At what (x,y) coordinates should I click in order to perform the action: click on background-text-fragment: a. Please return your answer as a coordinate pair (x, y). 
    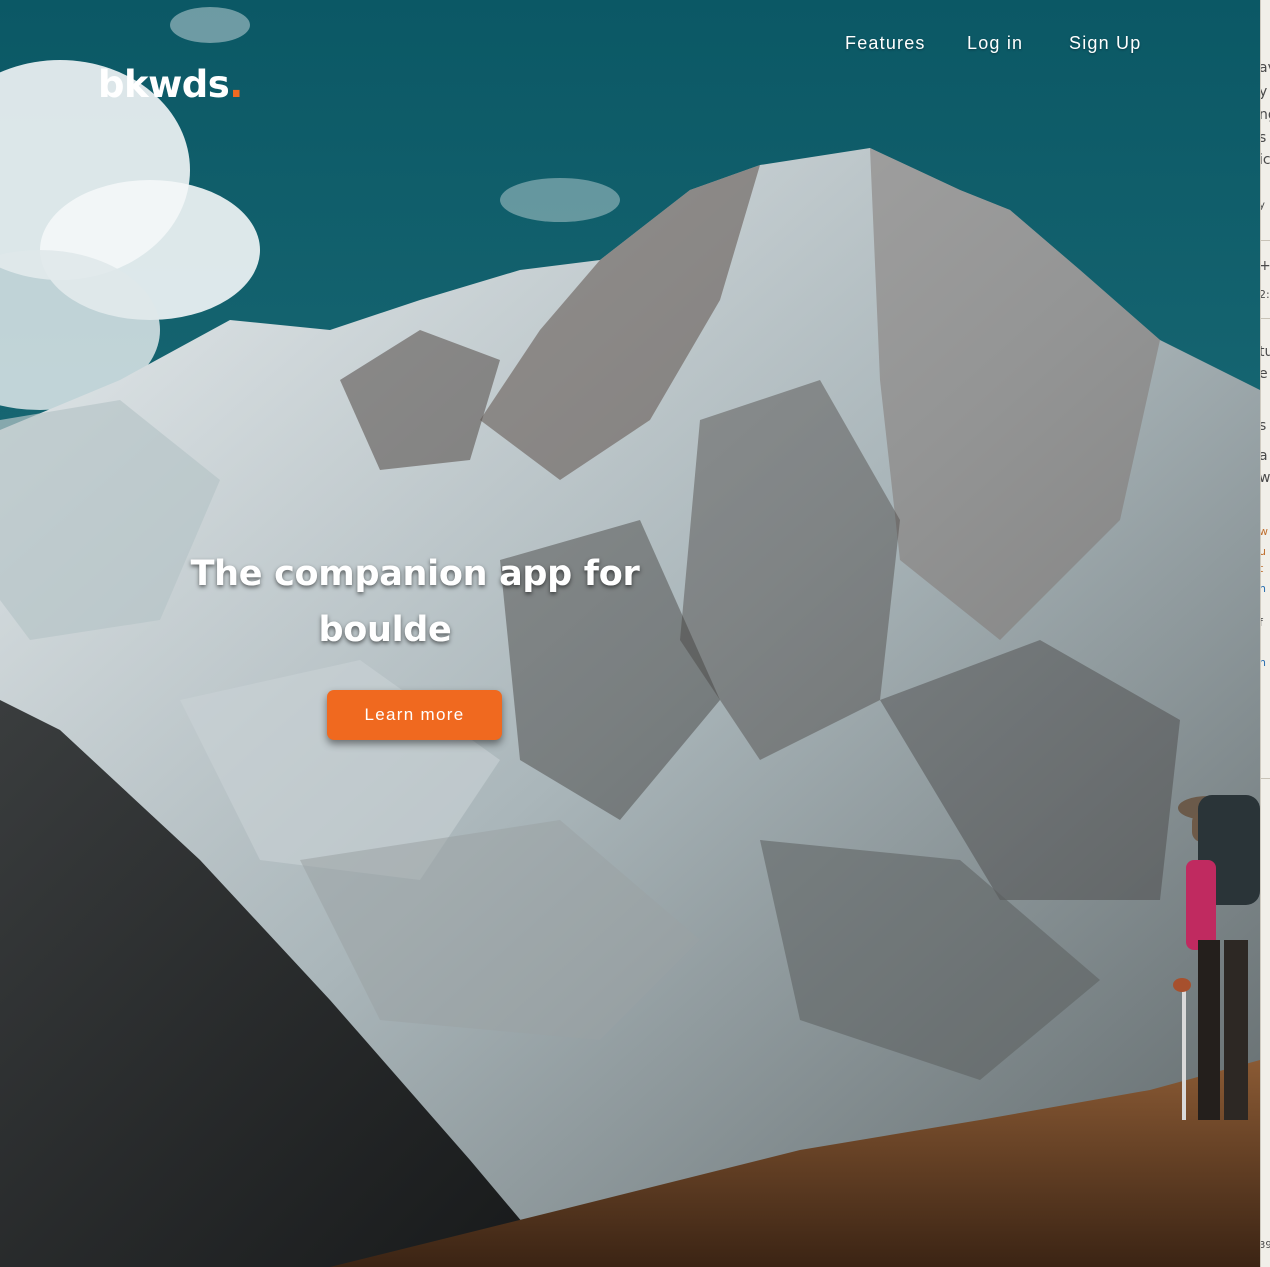
    Looking at the image, I should click on (1264, 456).